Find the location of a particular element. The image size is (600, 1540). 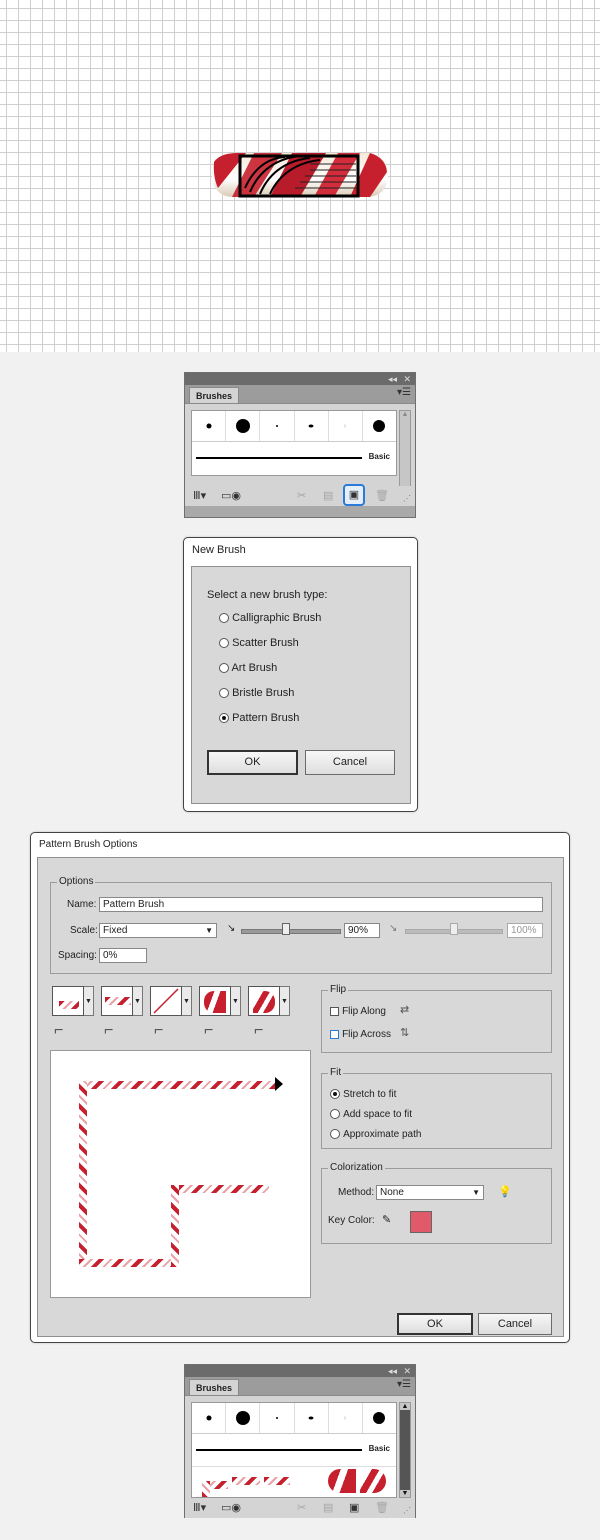

flip-across-option: Flip Across is located at coordinates (360, 1034).